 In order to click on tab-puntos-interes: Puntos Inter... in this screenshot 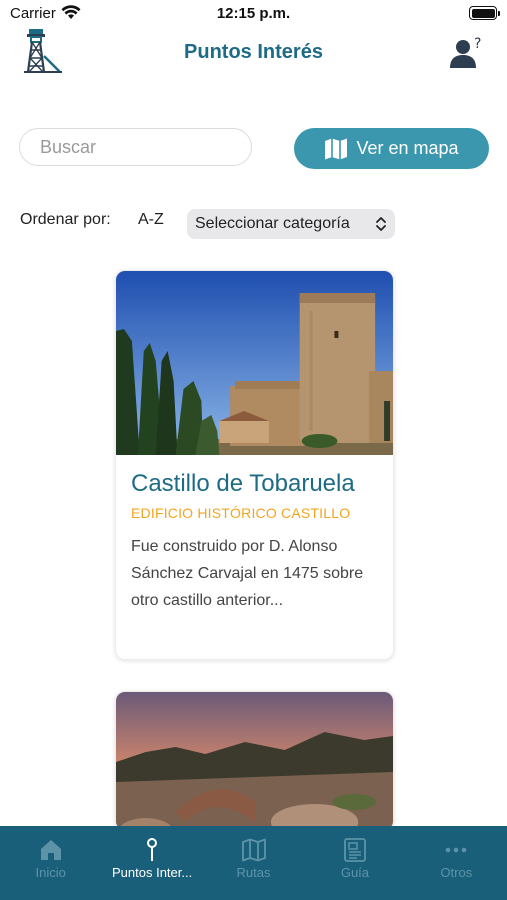, I will do `click(151, 863)`.